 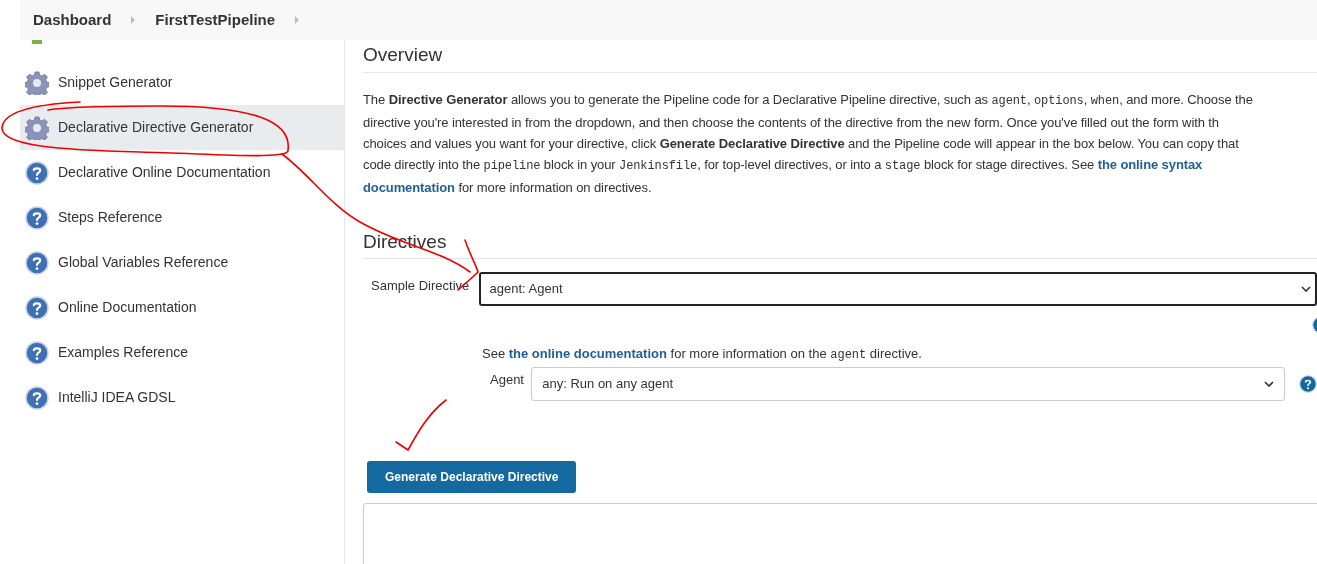 What do you see at coordinates (72, 20) in the screenshot?
I see `breadcrumb-link: Dashboard` at bounding box center [72, 20].